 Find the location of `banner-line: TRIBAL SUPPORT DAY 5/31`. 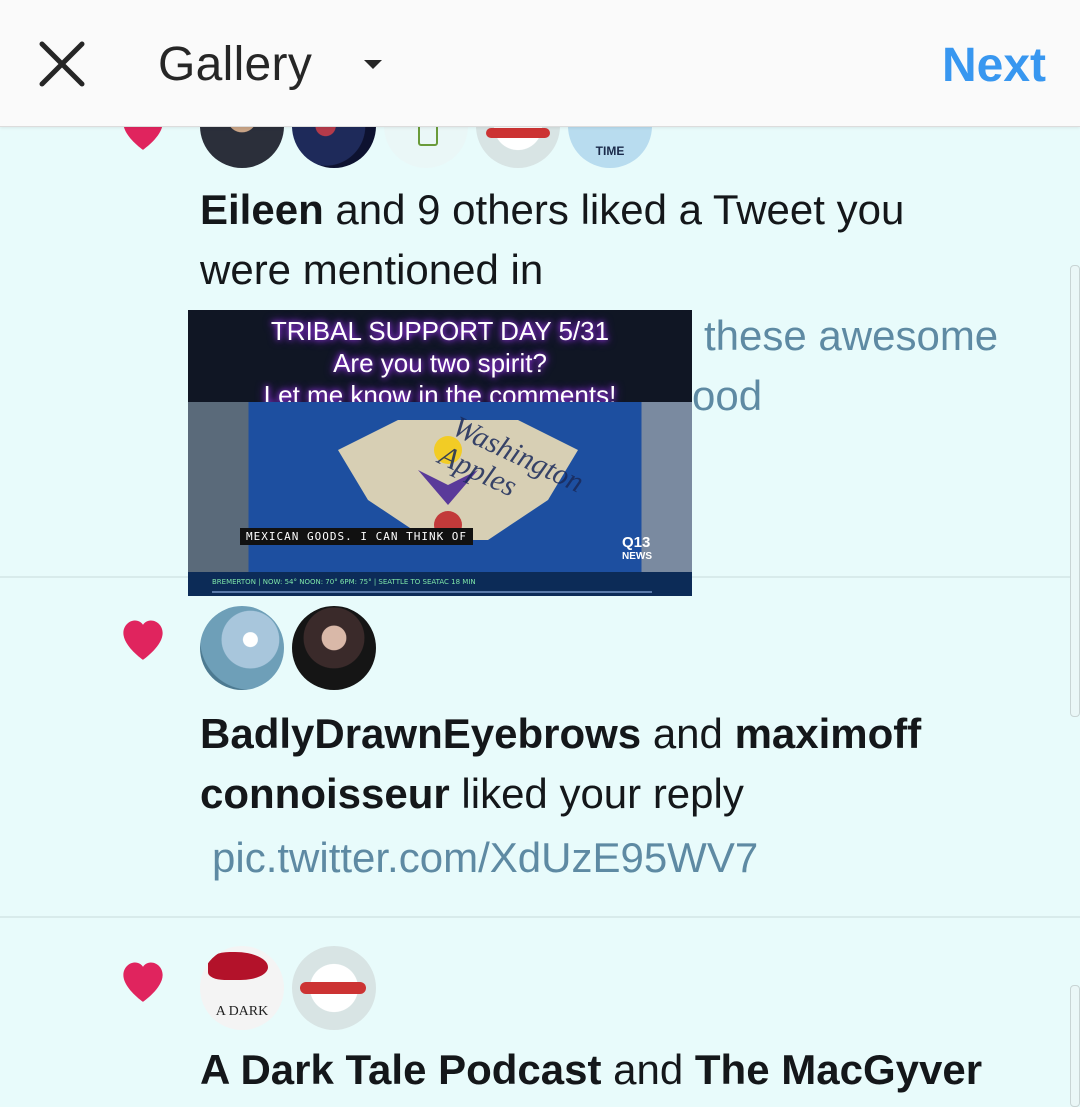

banner-line: TRIBAL SUPPORT DAY 5/31 is located at coordinates (440, 331).